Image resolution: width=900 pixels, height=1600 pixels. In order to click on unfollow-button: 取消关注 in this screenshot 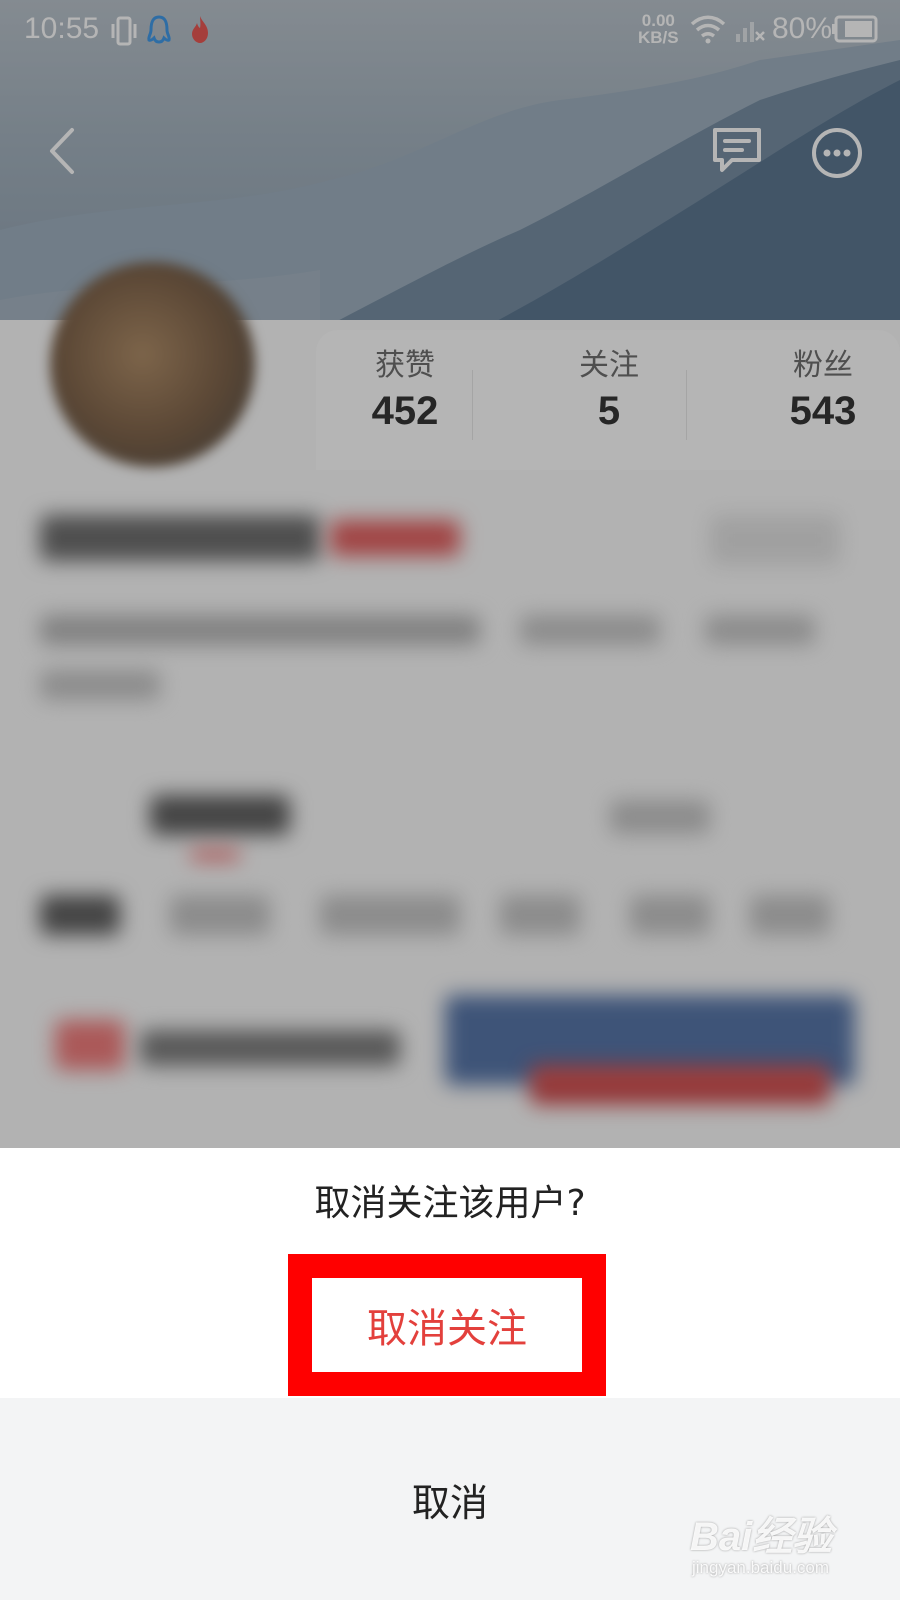, I will do `click(447, 1325)`.